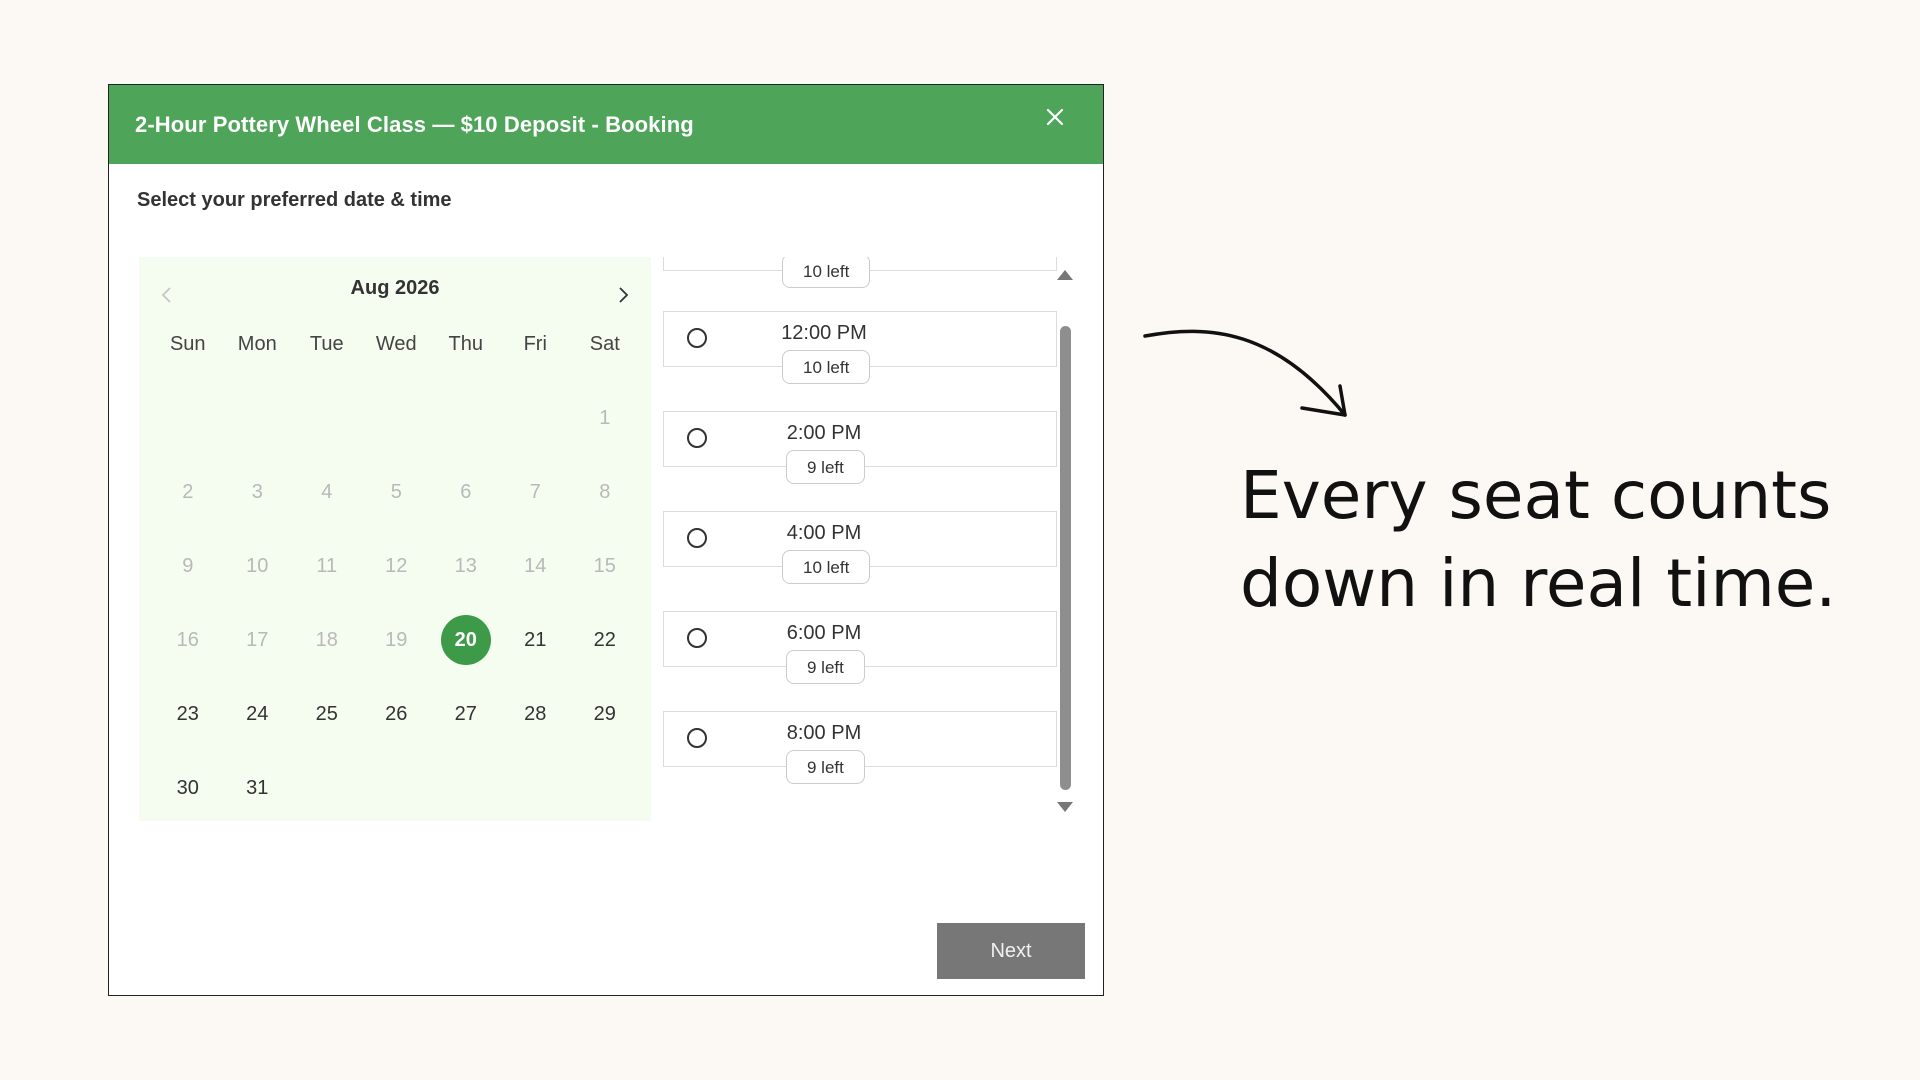  I want to click on time-slot-label: 8:00 PM, so click(824, 733).